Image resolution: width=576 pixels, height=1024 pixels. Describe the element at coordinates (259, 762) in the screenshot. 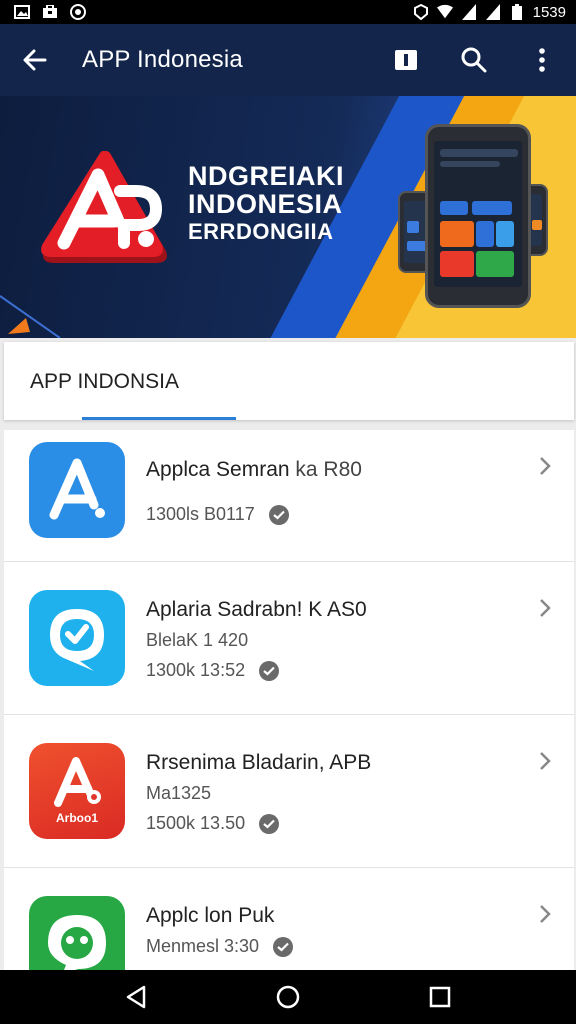

I see `item-title: Rrsenima Bladarin, APB` at that location.